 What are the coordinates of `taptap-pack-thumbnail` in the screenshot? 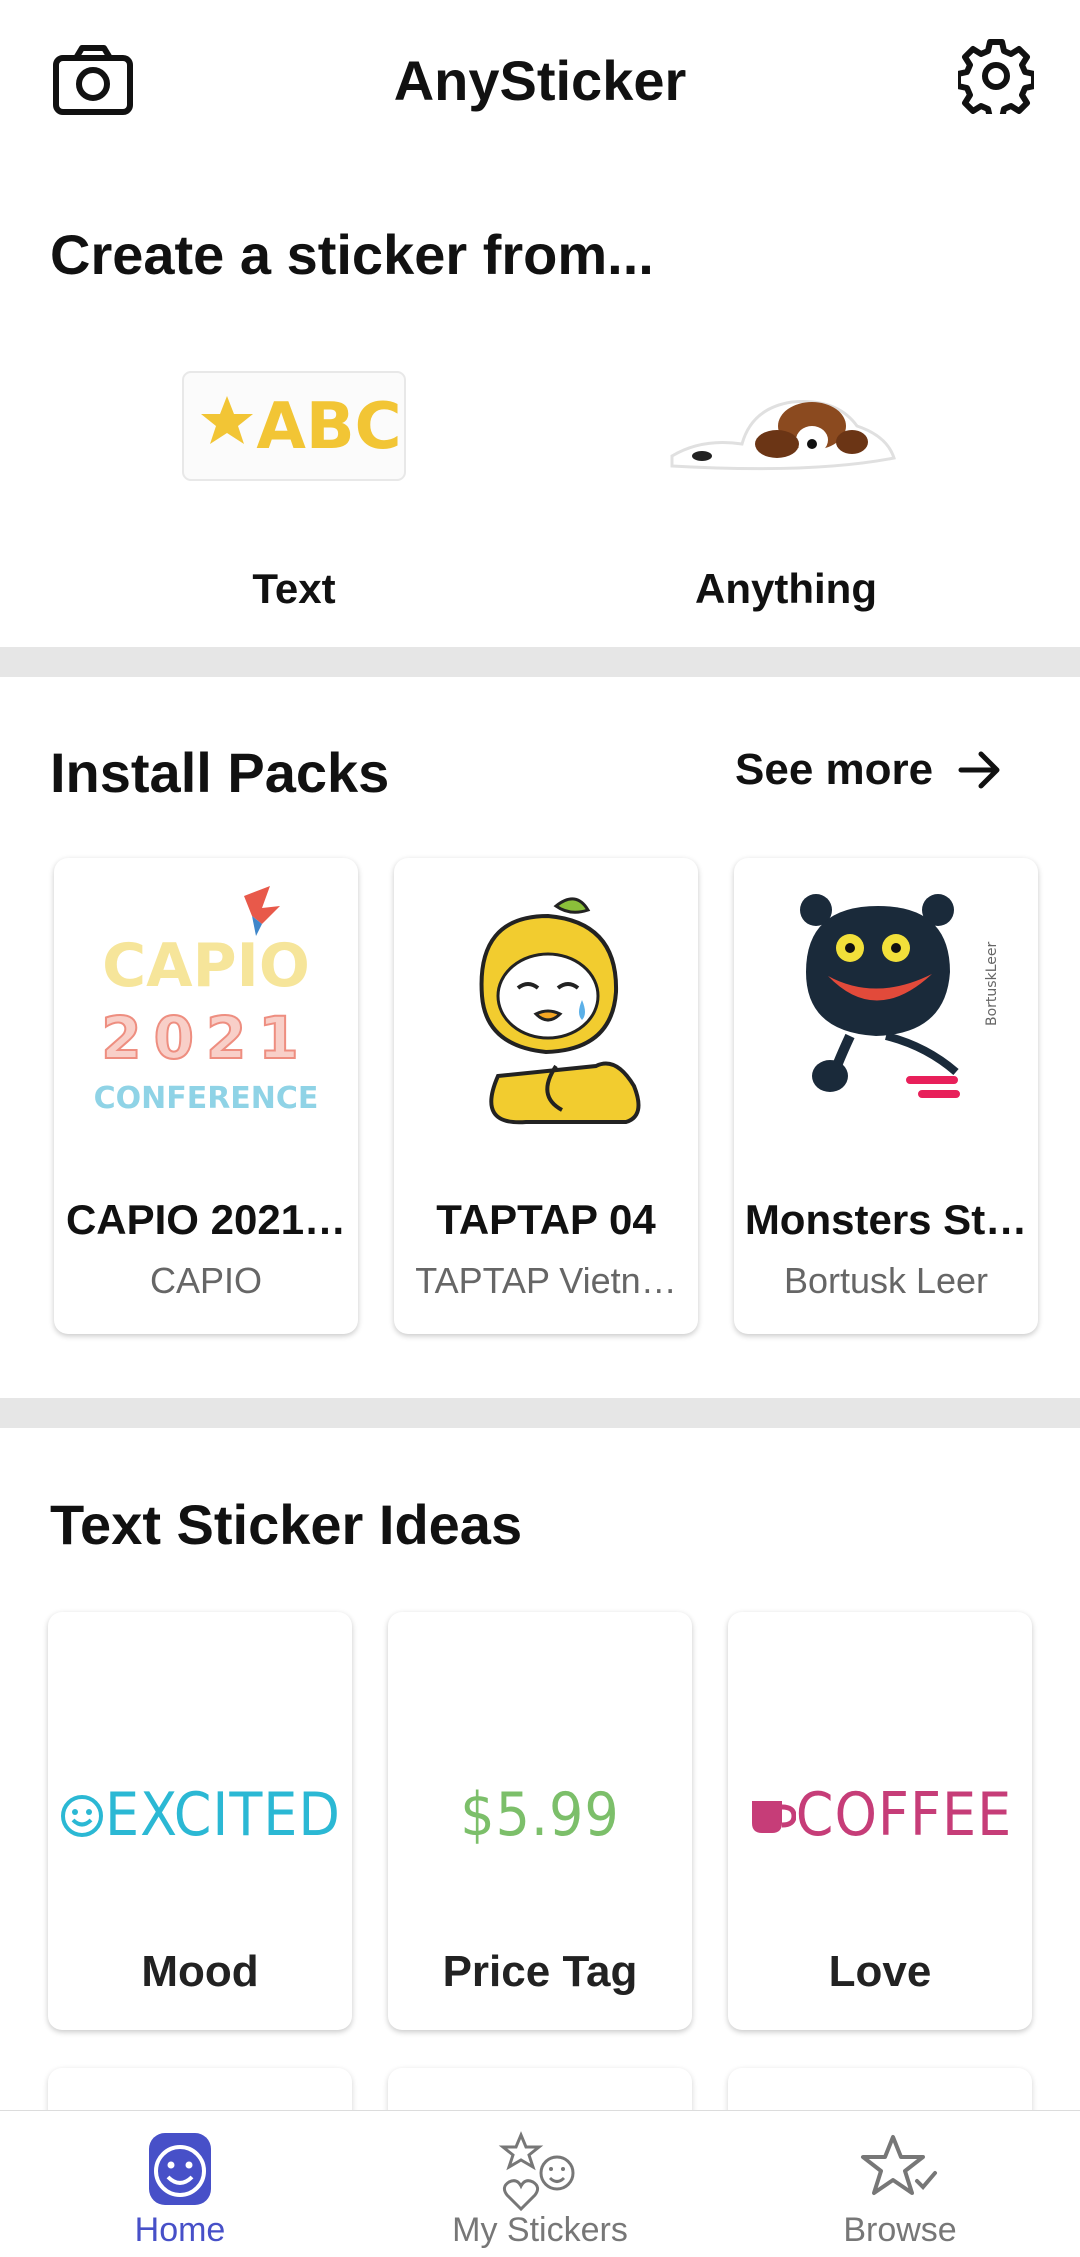 It's located at (560, 1011).